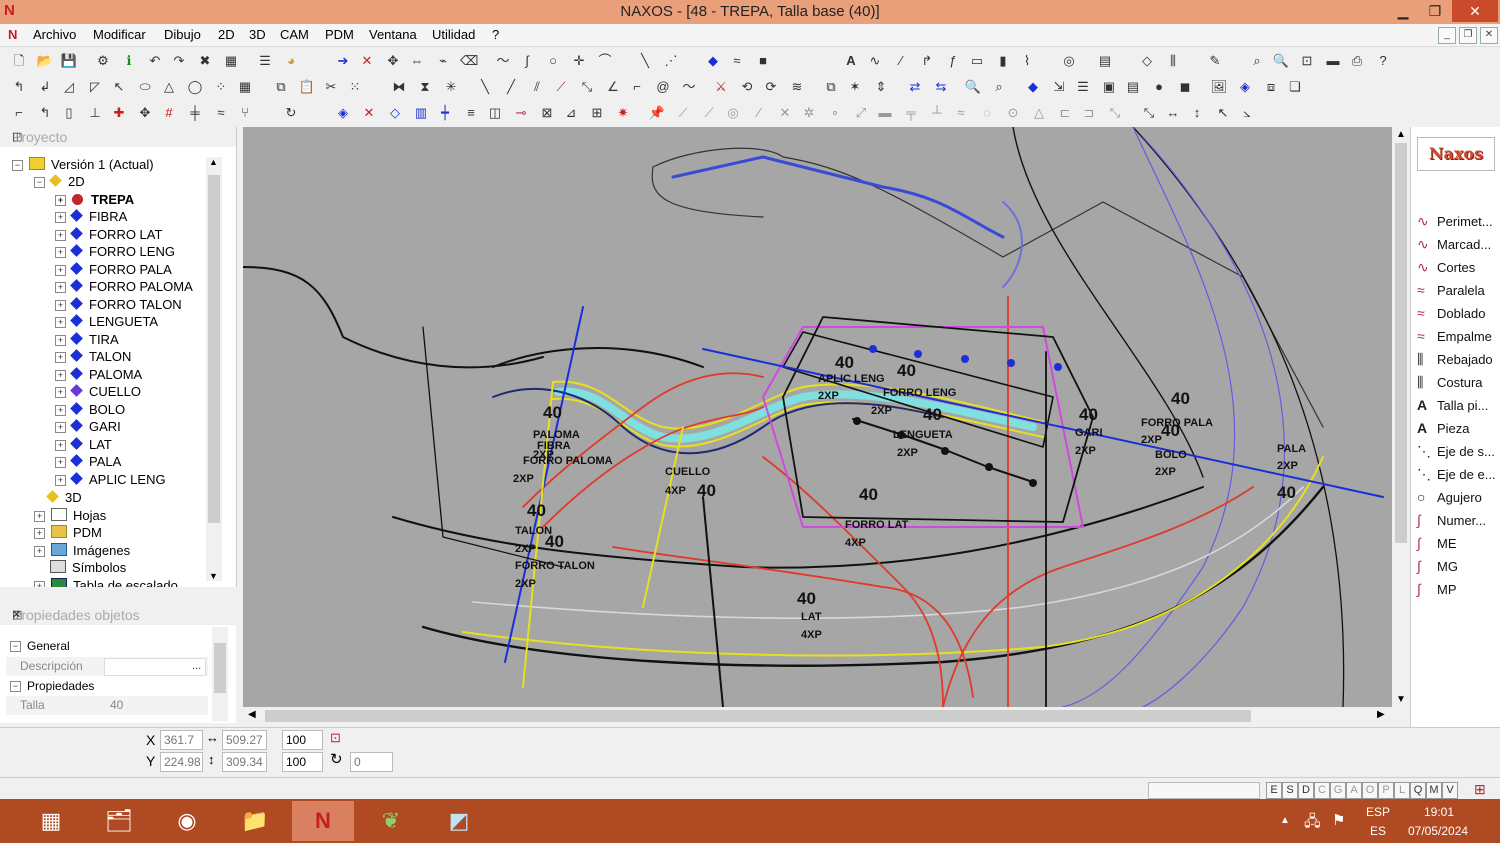 This screenshot has width=1500, height=843. Describe the element at coordinates (245, 113) in the screenshot. I see `fork-icon: ⑂` at that location.